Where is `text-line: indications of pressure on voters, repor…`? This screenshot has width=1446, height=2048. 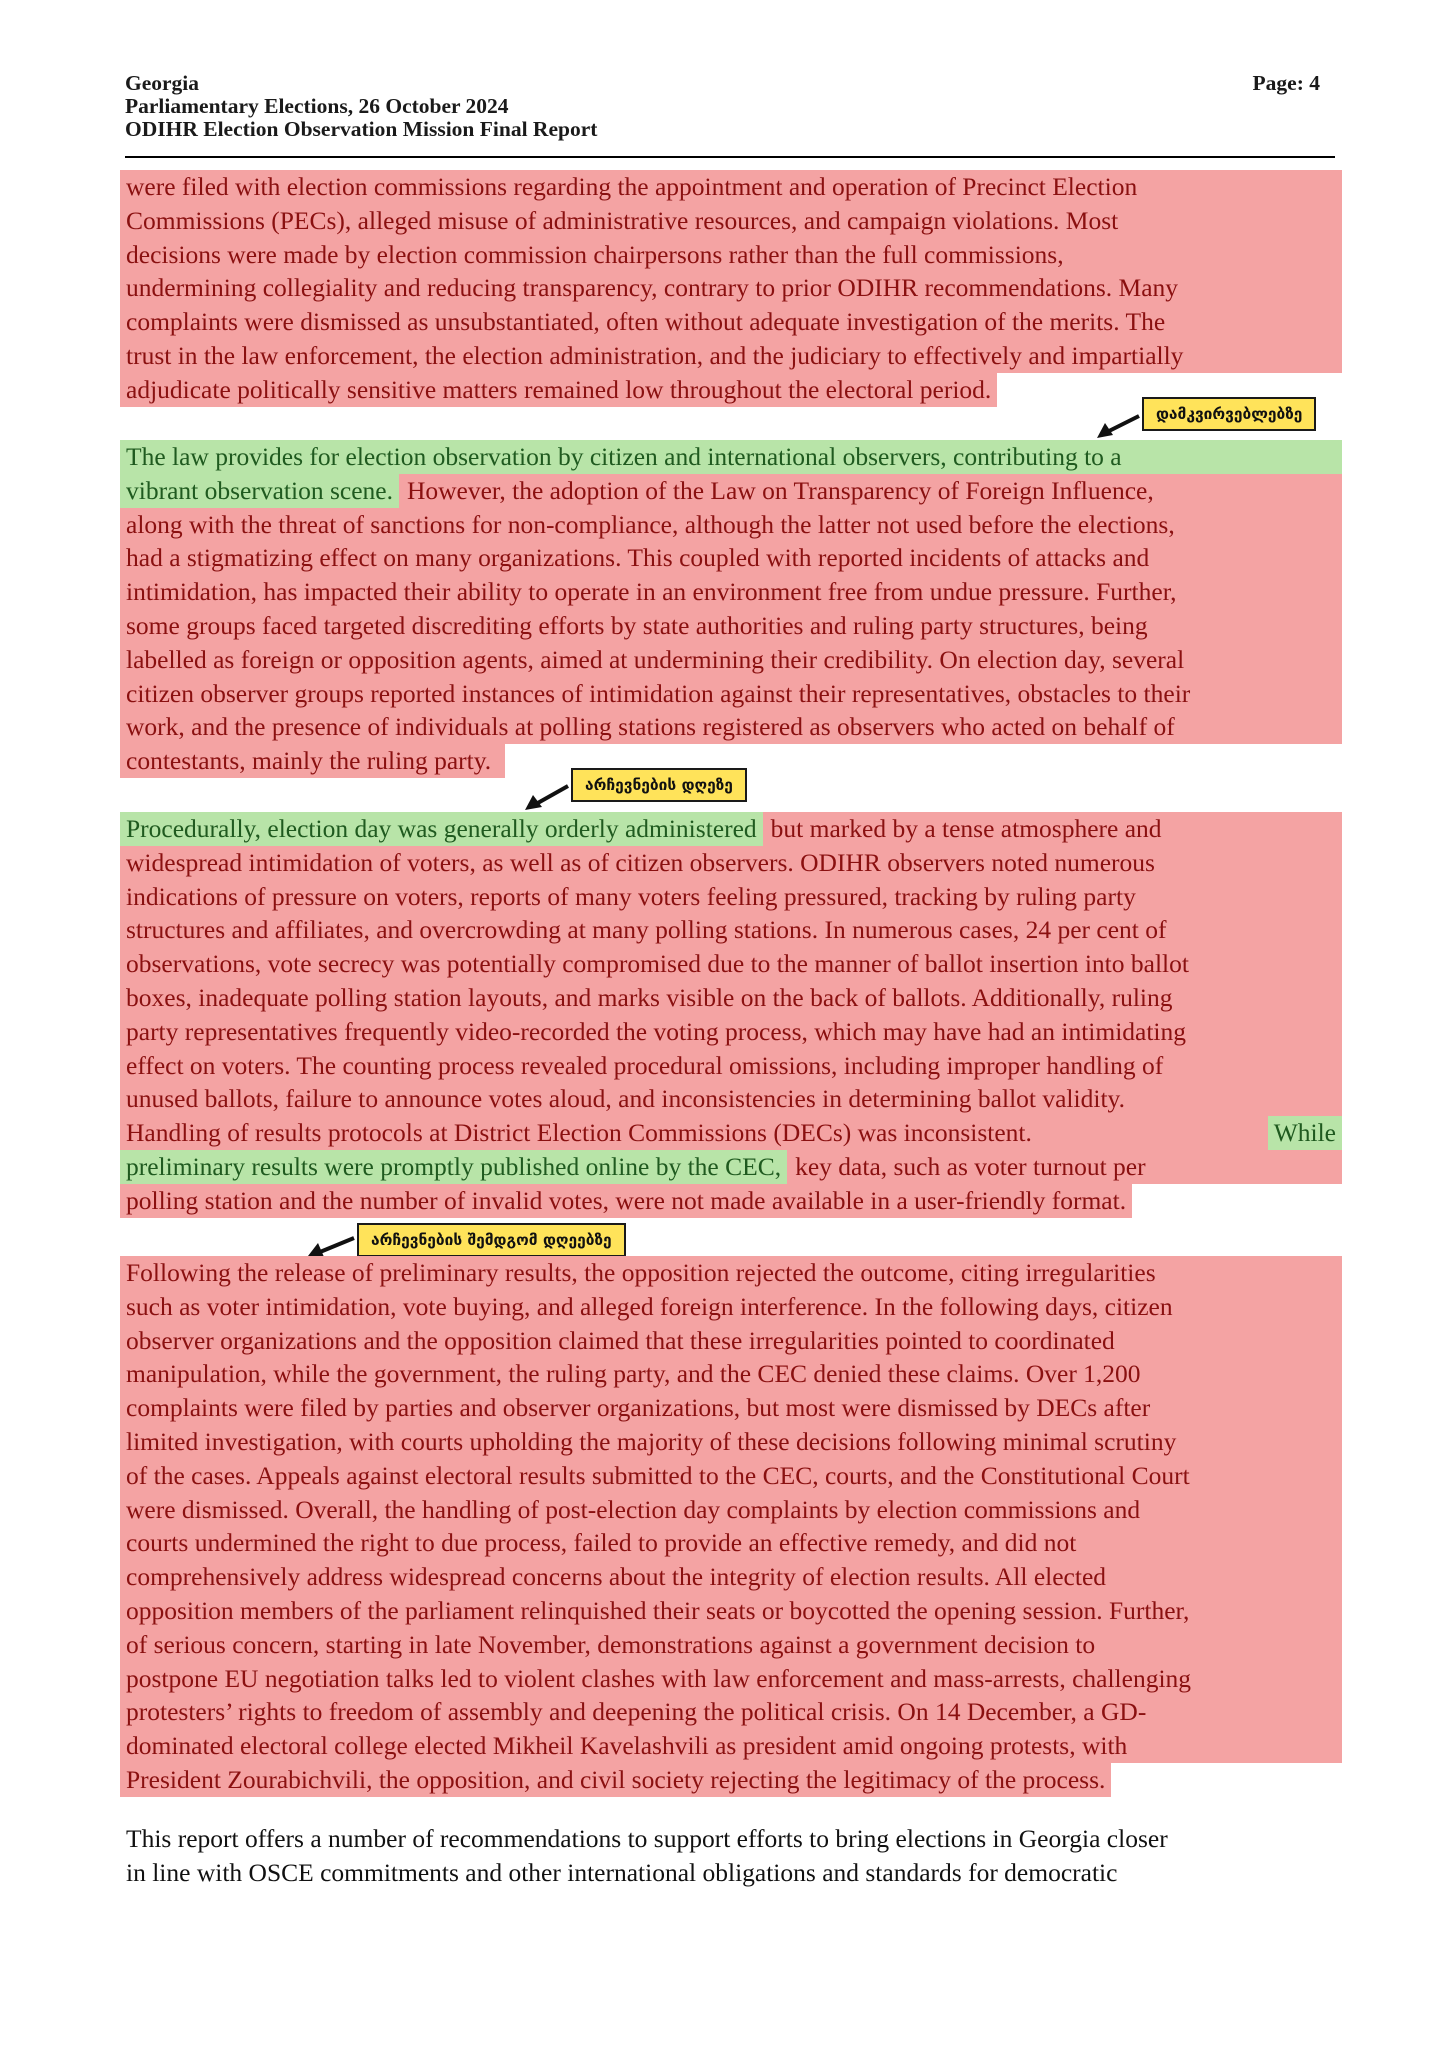 text-line: indications of pressure on voters, repor… is located at coordinates (731, 896).